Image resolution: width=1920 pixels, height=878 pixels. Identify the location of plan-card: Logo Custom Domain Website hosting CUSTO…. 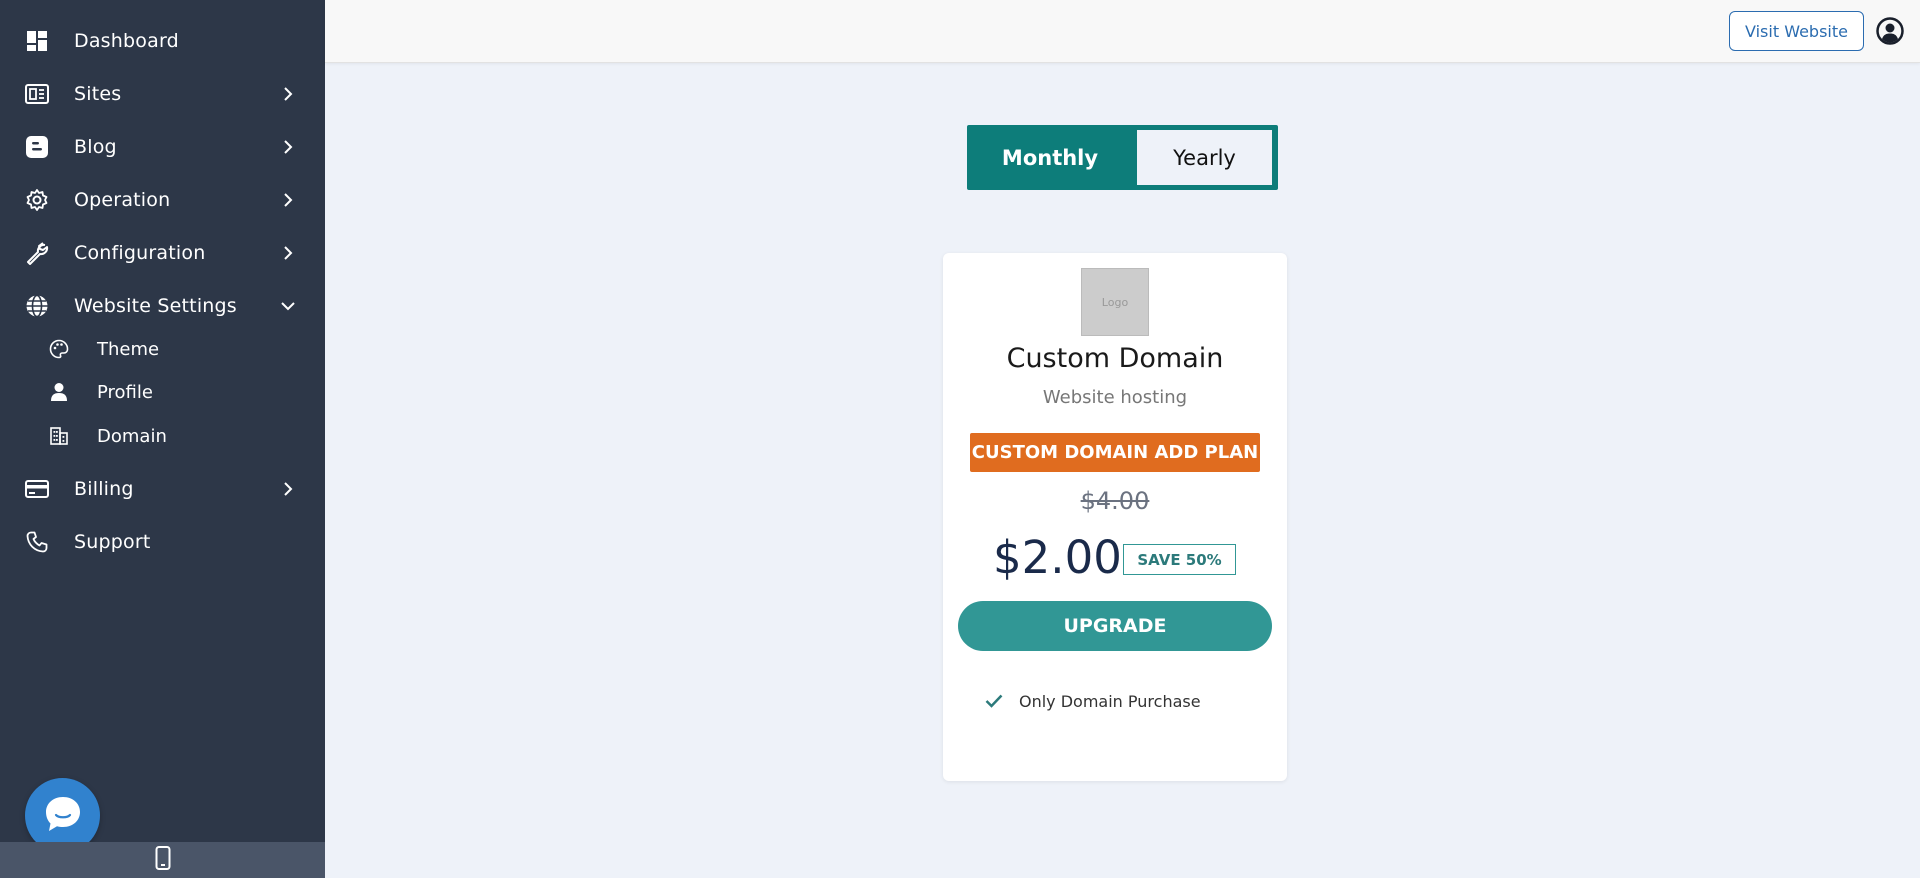
(1115, 517).